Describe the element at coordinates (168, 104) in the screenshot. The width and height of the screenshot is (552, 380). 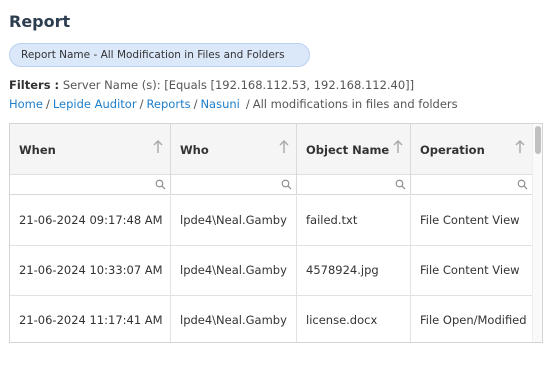
I see `breadcrumb-reports: Reports` at that location.